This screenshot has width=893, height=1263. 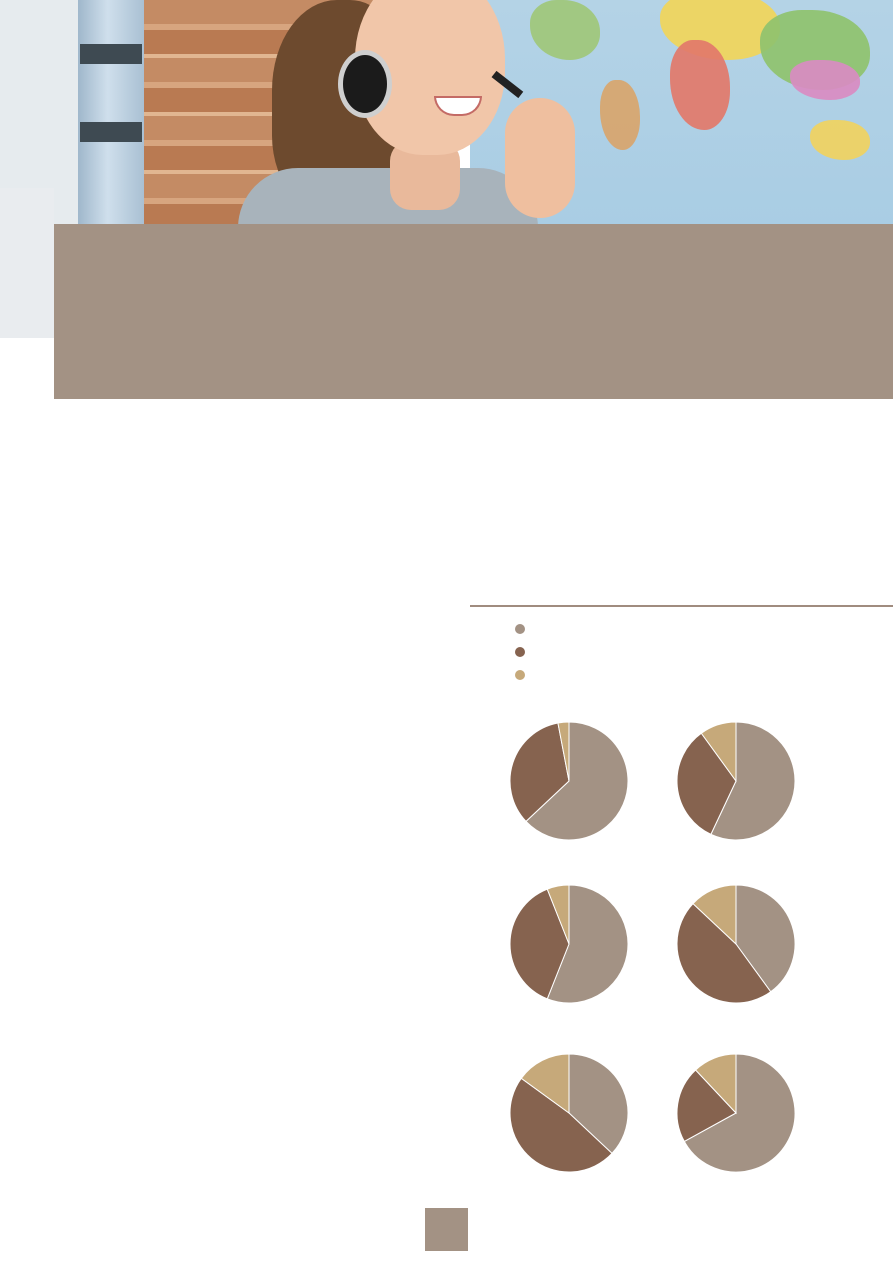 I want to click on headset-icon, so click(x=365, y=84).